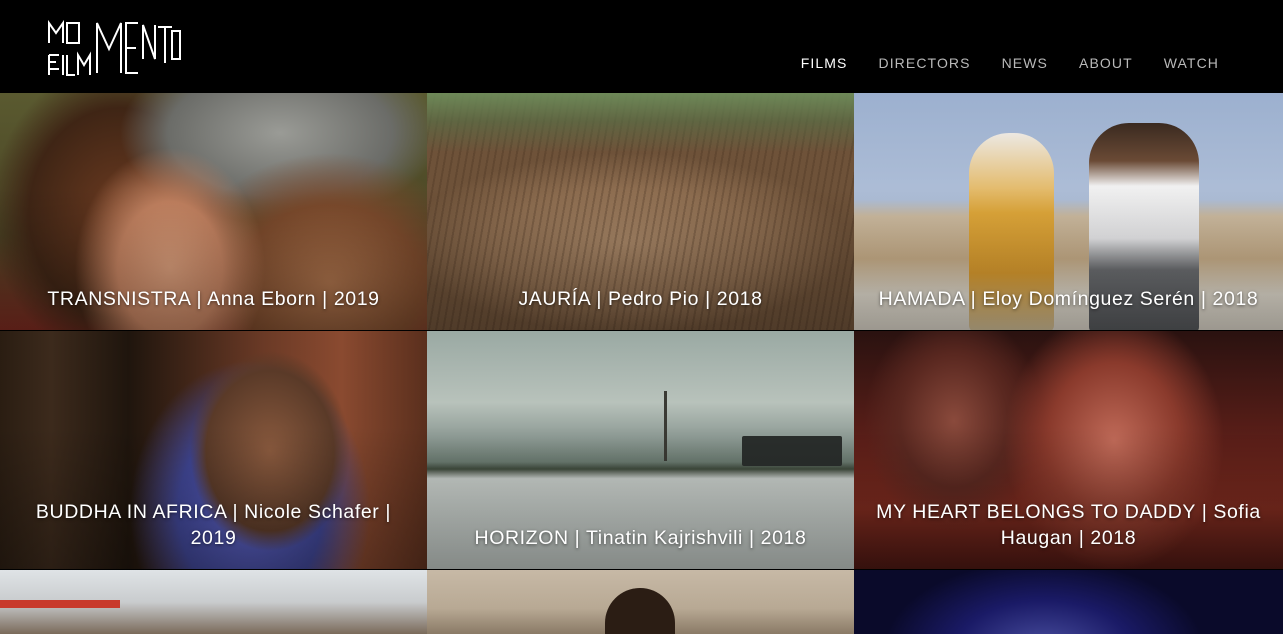 This screenshot has height=634, width=1283. What do you see at coordinates (640, 211) in the screenshot?
I see `film-tile-jauria: JAURÍA | Pedro Pio | 2018` at bounding box center [640, 211].